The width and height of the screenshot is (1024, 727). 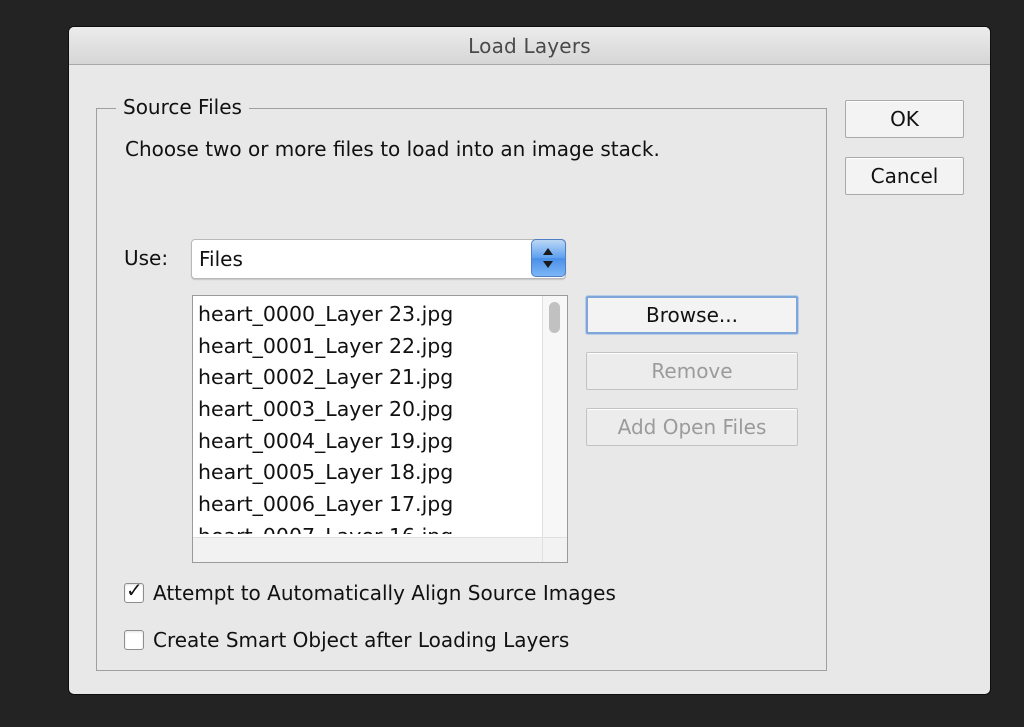 What do you see at coordinates (554, 317) in the screenshot?
I see `scrollbar-thumb` at bounding box center [554, 317].